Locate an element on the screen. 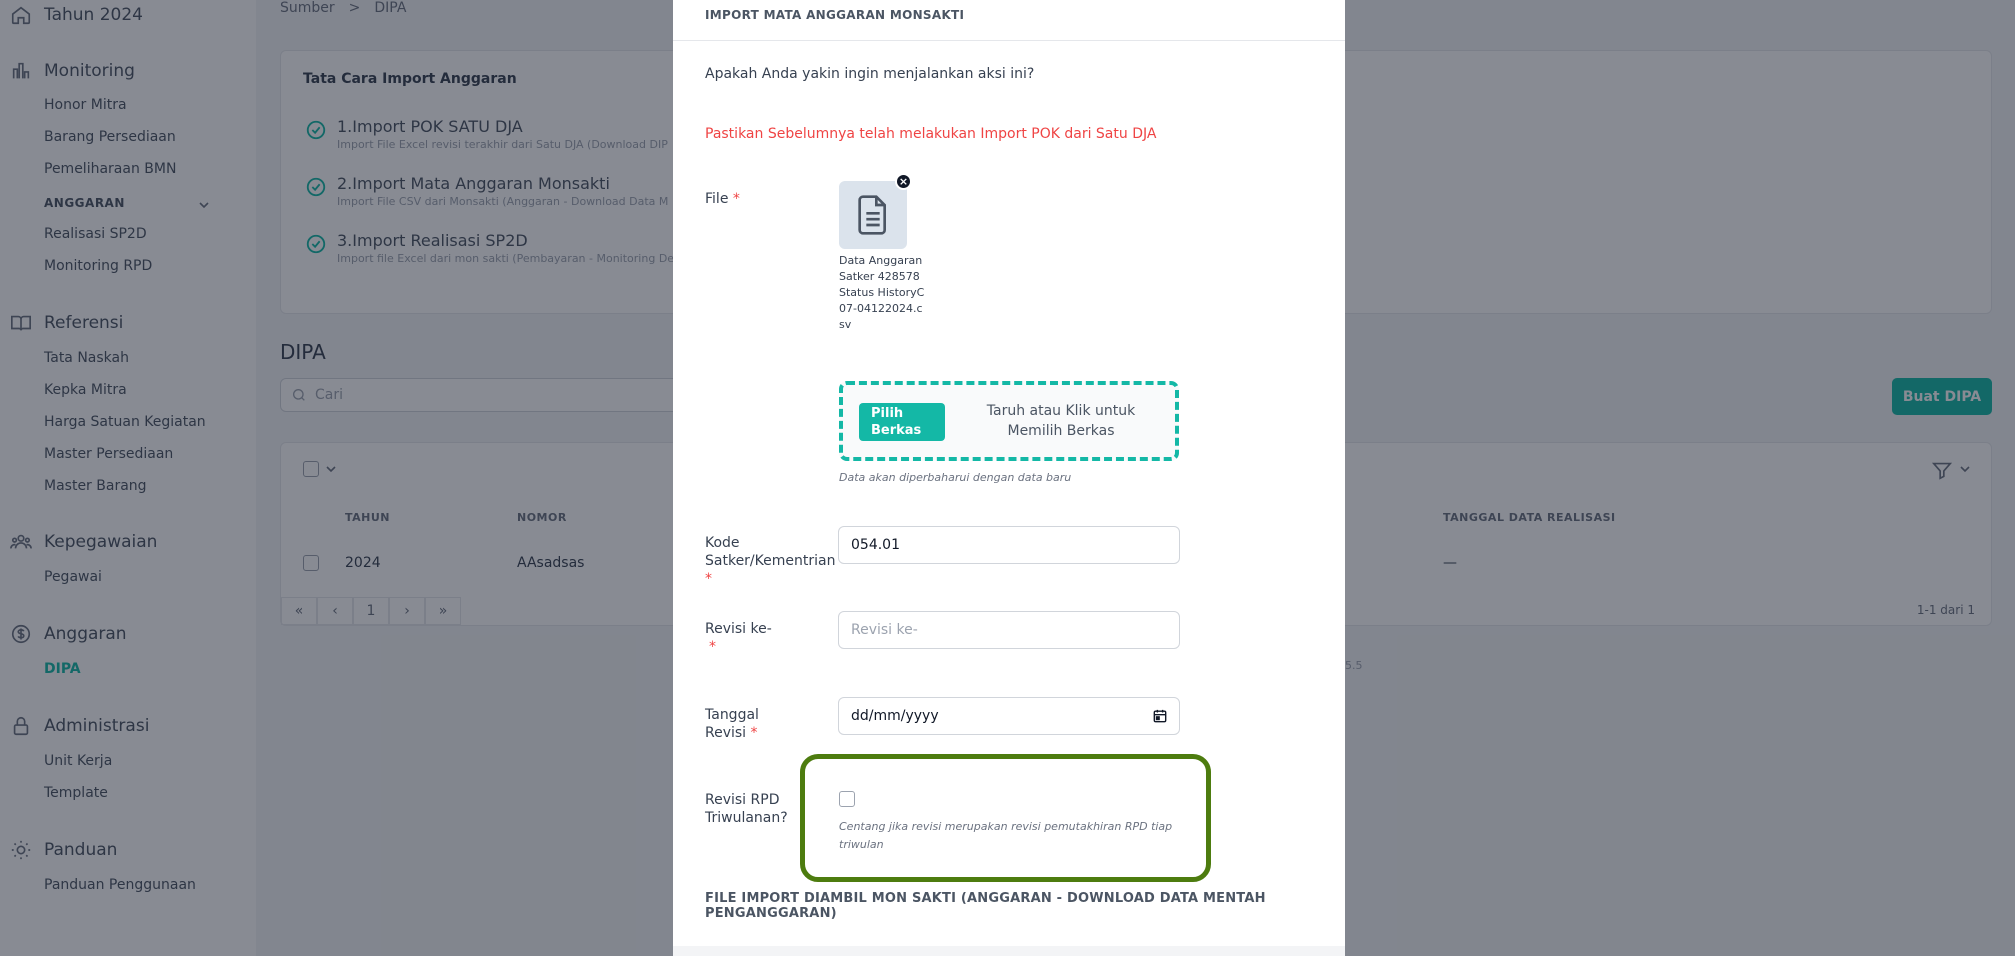 The width and height of the screenshot is (2015, 956). kode-satker-label: Kode Satker/Kementrian * is located at coordinates (770, 561).